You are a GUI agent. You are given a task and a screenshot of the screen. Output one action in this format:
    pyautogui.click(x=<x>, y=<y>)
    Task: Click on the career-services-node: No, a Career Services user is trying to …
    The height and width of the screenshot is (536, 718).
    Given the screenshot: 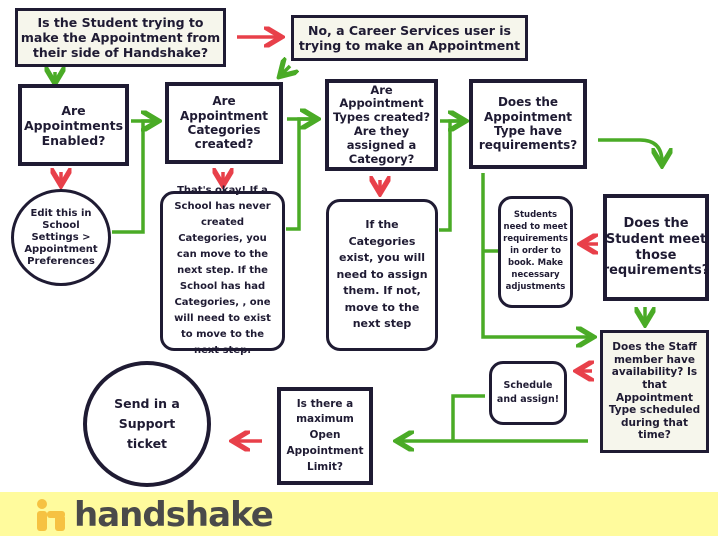 What is the action you would take?
    pyautogui.click(x=409, y=38)
    